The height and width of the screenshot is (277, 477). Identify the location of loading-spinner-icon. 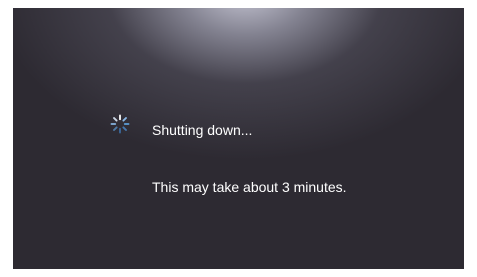
(120, 124).